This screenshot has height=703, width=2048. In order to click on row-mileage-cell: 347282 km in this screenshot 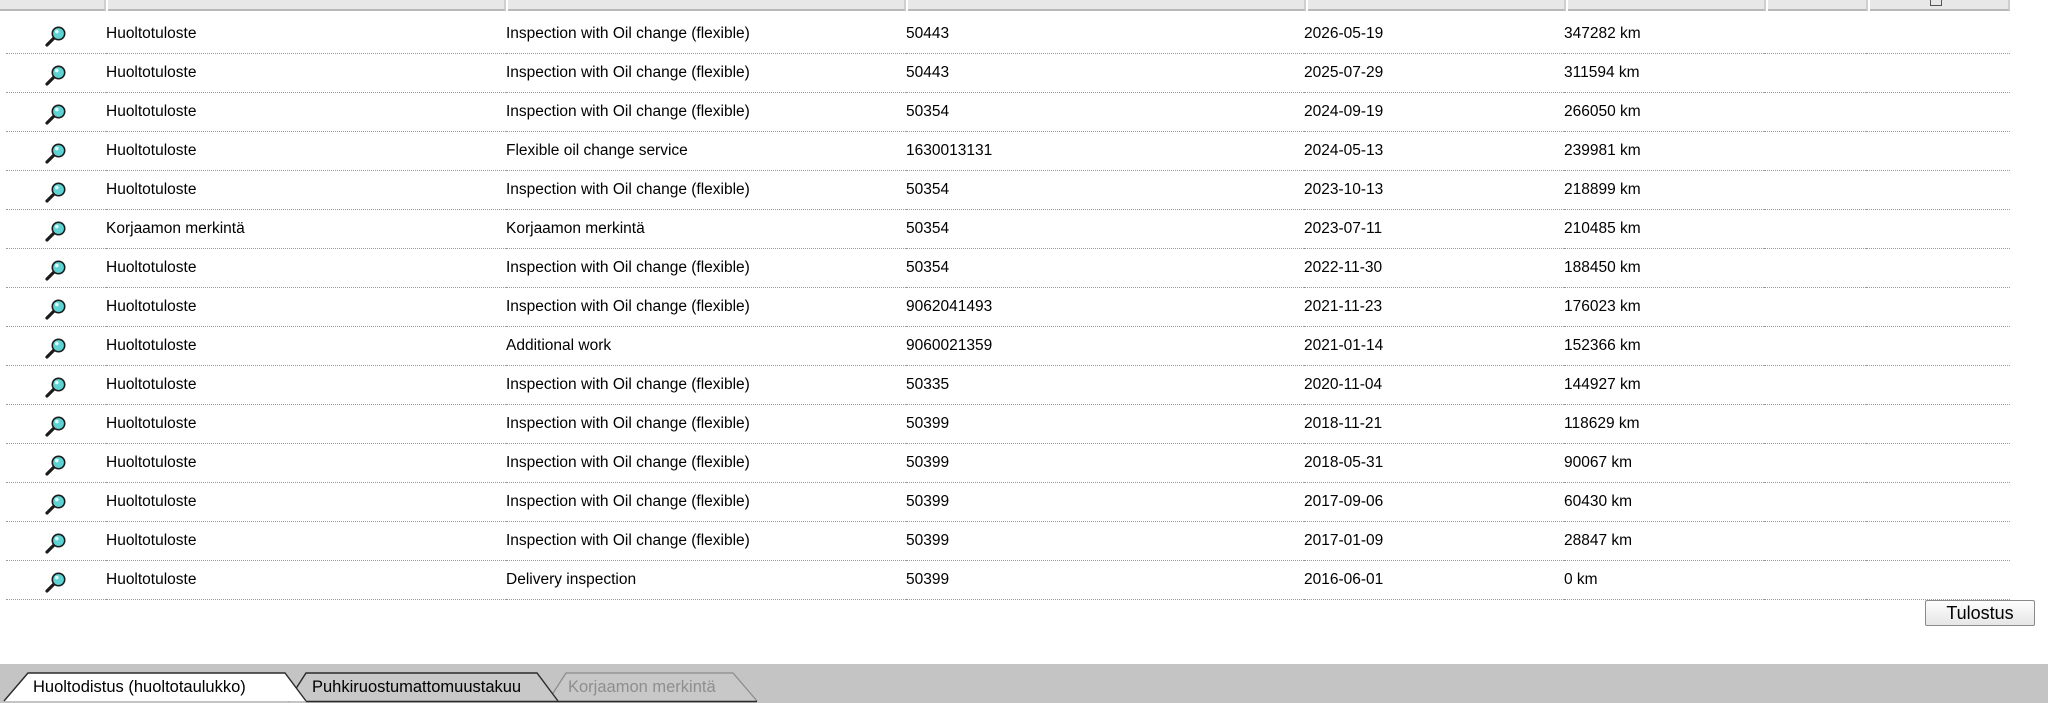, I will do `click(1664, 34)`.